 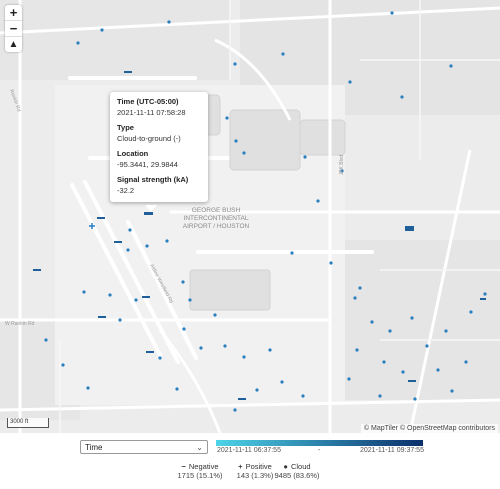 What do you see at coordinates (125, 127) in the screenshot?
I see `popup-type-key: Type` at bounding box center [125, 127].